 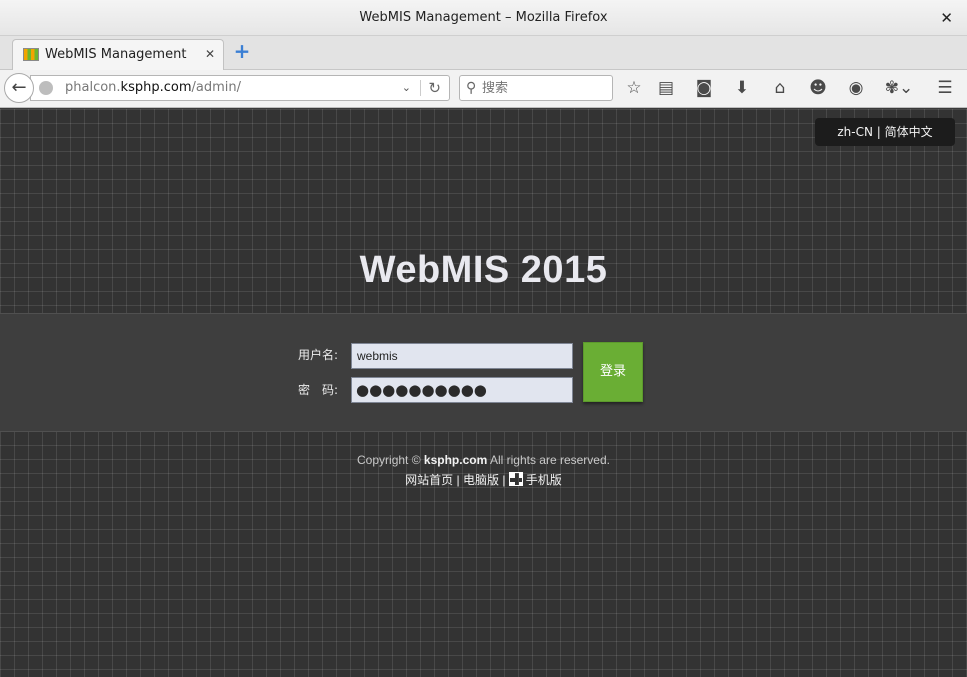 What do you see at coordinates (899, 88) in the screenshot?
I see `extension-icon: ✾⌄` at bounding box center [899, 88].